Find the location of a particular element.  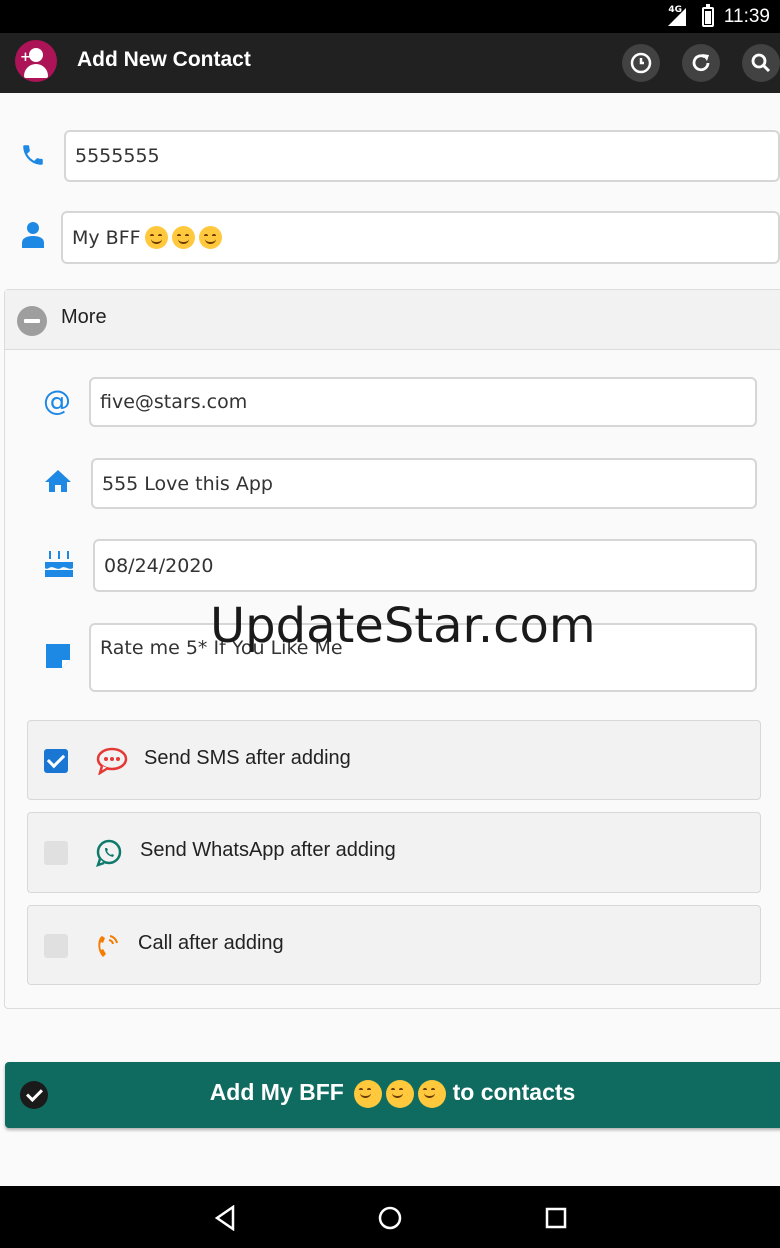

refresh-button is located at coordinates (701, 63).